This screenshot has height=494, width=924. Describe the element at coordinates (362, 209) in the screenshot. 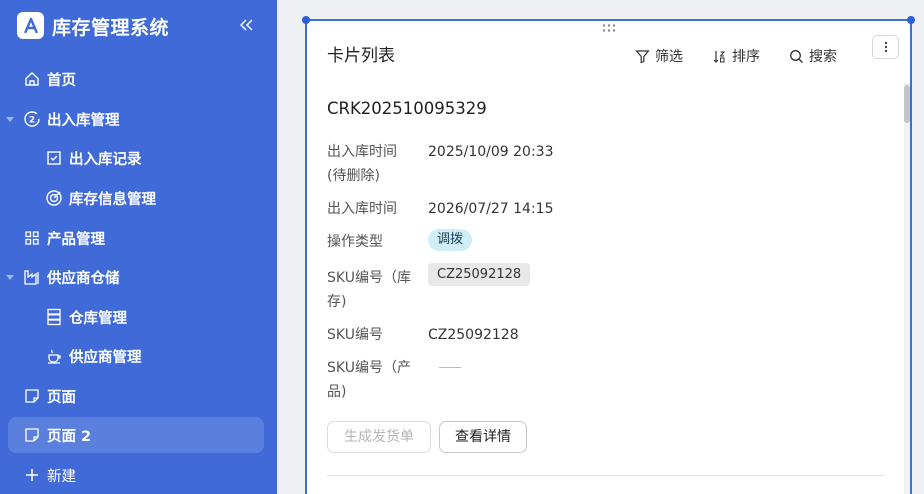

I see `field-label-inout-time: 出入库时间` at that location.